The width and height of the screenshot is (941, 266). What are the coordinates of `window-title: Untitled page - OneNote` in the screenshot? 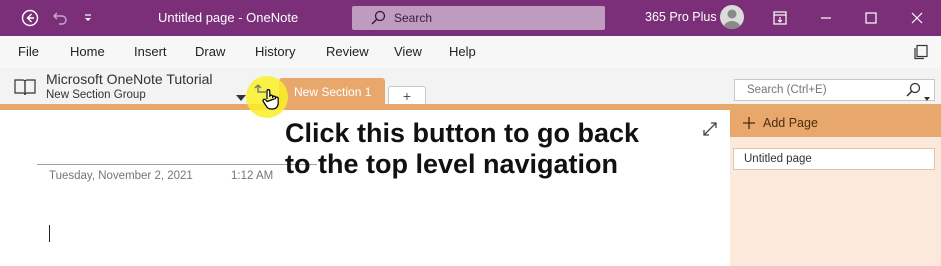 It's located at (228, 17).